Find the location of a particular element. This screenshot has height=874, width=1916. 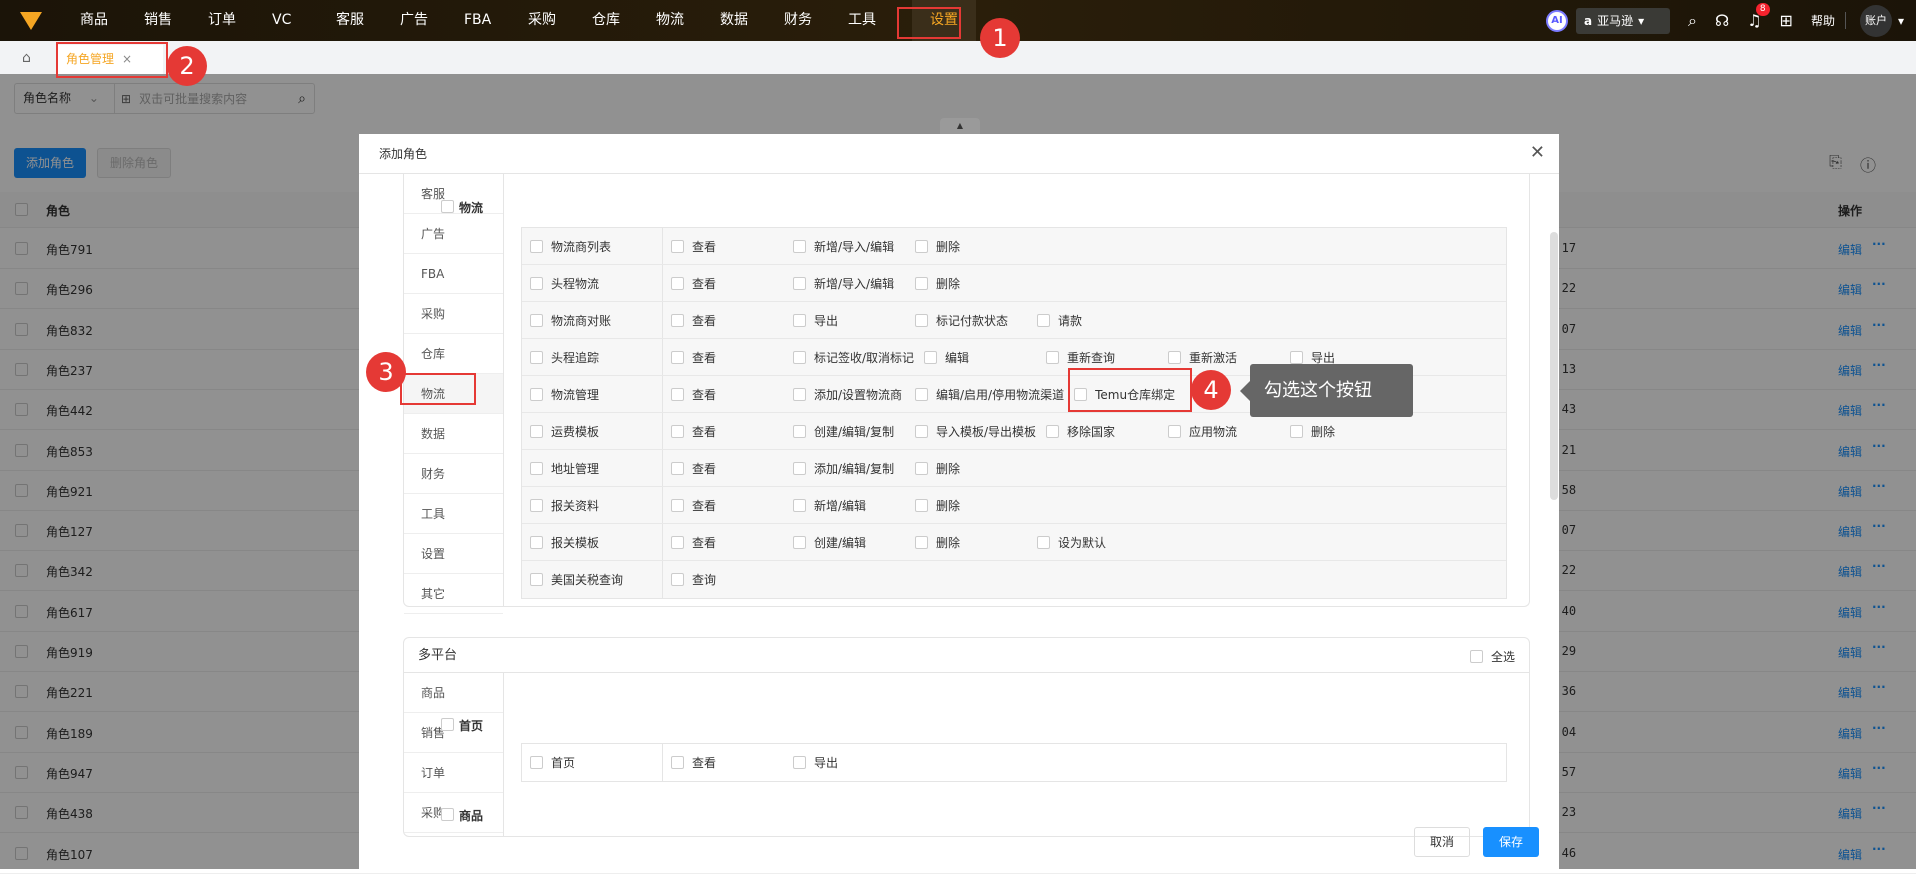

permission-option: 编辑 is located at coordinates (985, 357).